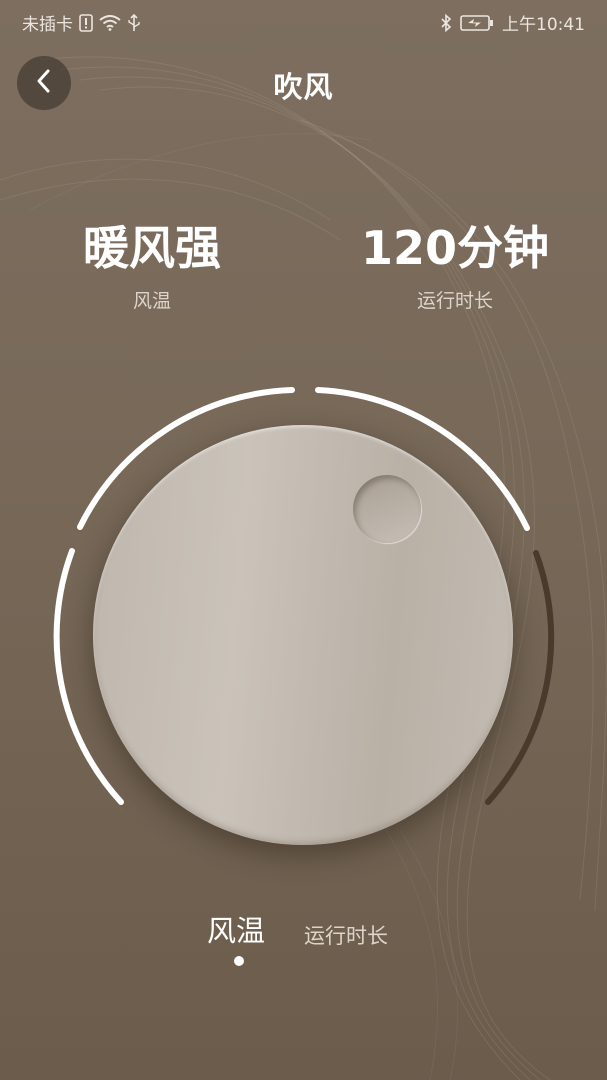  I want to click on tab-run-time: 运行时长, so click(346, 935).